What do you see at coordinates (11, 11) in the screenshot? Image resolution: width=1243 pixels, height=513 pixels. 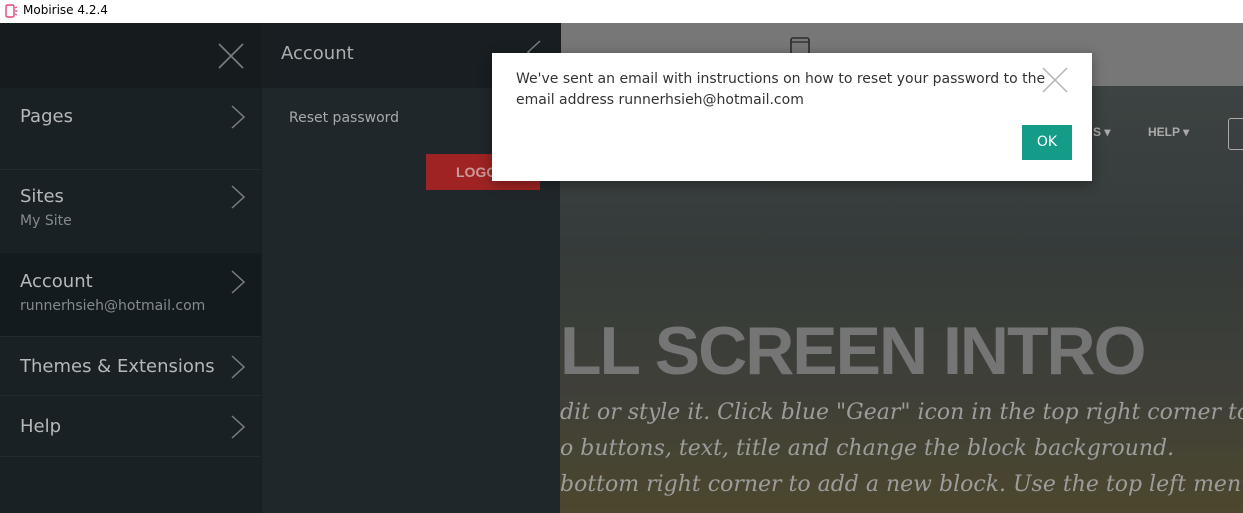 I see `mobirise-app-icon` at bounding box center [11, 11].